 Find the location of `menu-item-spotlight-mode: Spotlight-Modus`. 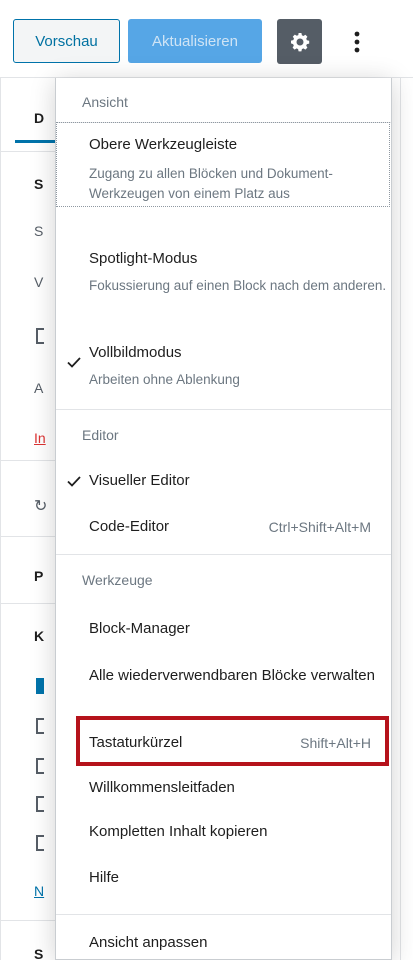

menu-item-spotlight-mode: Spotlight-Modus is located at coordinates (143, 258).